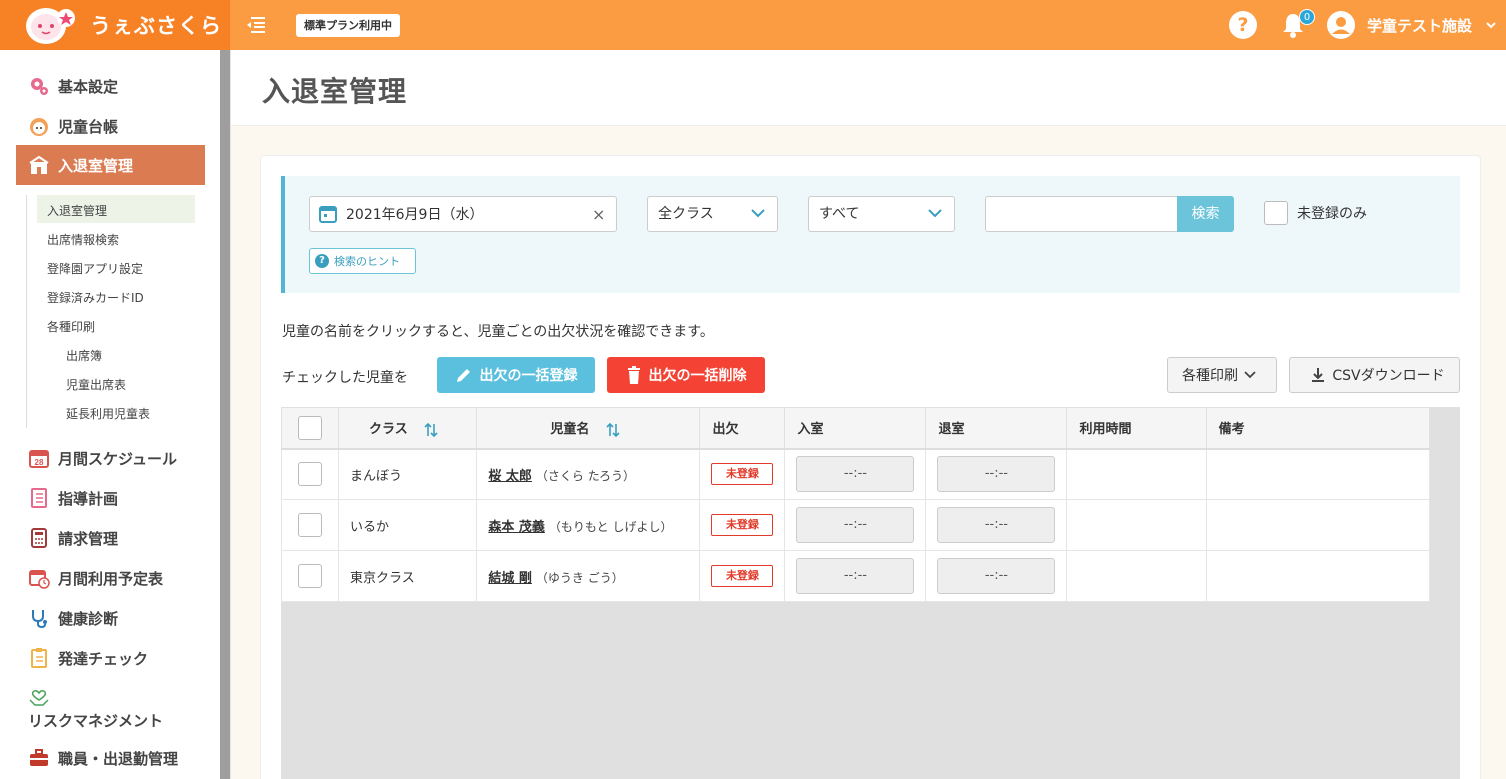 This screenshot has width=1506, height=779. What do you see at coordinates (1318, 428) in the screenshot?
I see `notes-column-header: 備考` at bounding box center [1318, 428].